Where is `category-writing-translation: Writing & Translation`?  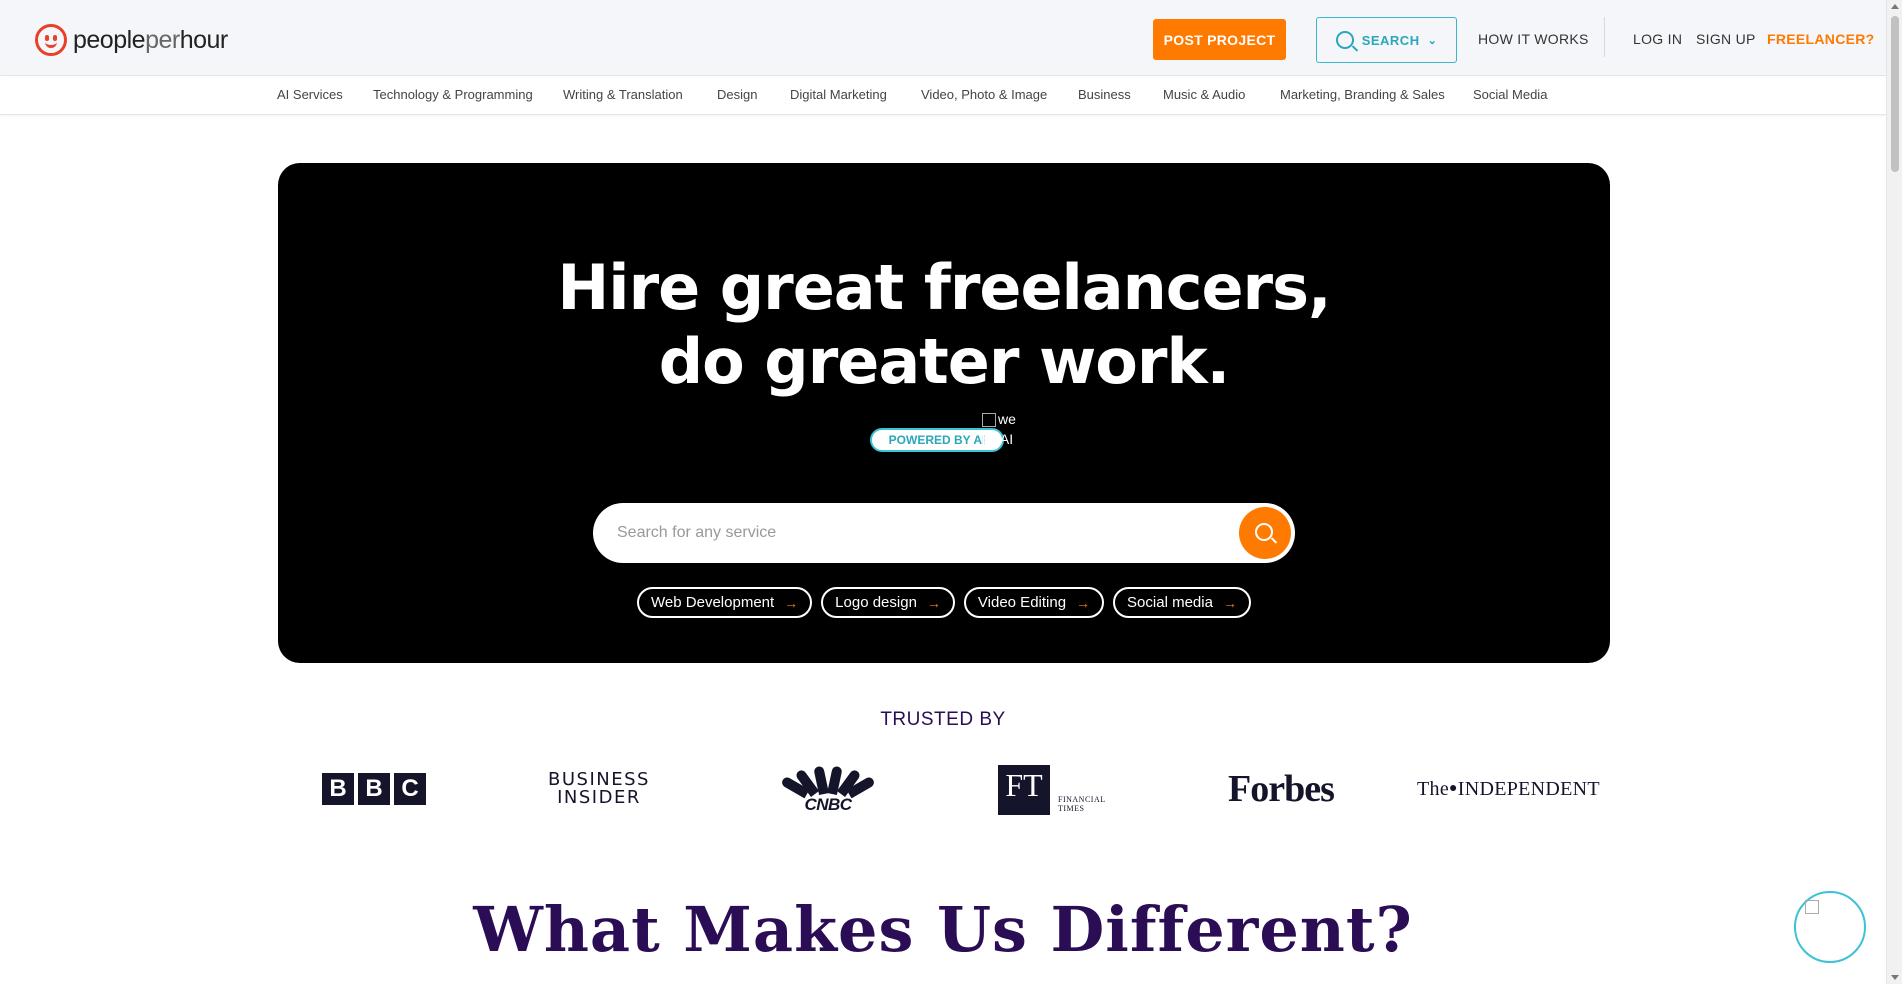
category-writing-translation: Writing & Translation is located at coordinates (623, 94).